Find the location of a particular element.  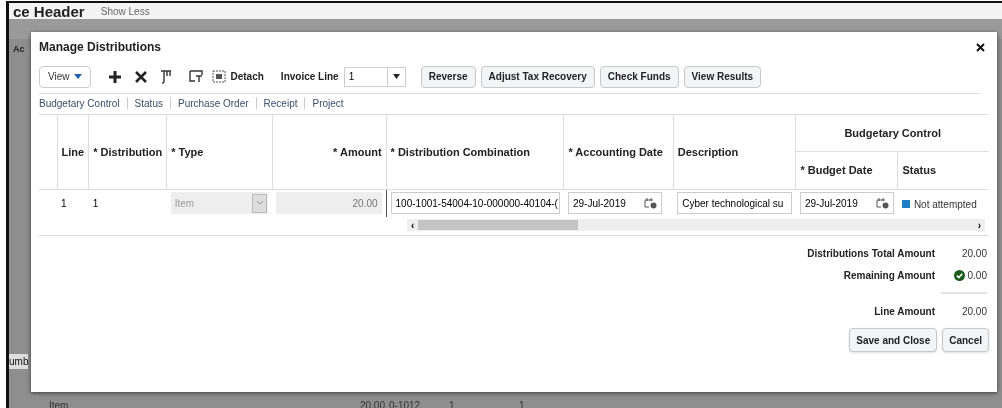

detach-icon is located at coordinates (218, 76).